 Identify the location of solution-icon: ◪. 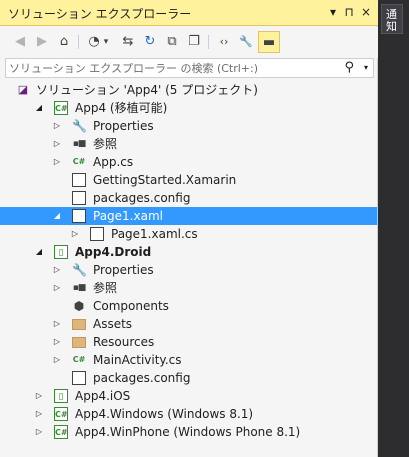
(23, 89).